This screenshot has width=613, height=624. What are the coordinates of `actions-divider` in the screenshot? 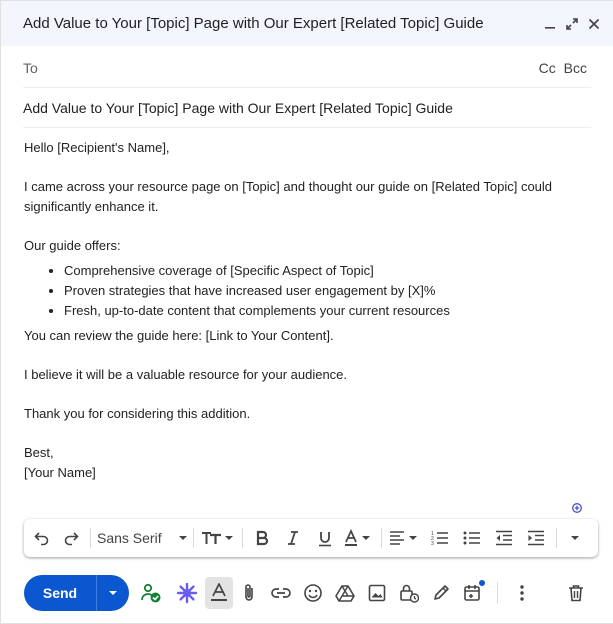 It's located at (497, 593).